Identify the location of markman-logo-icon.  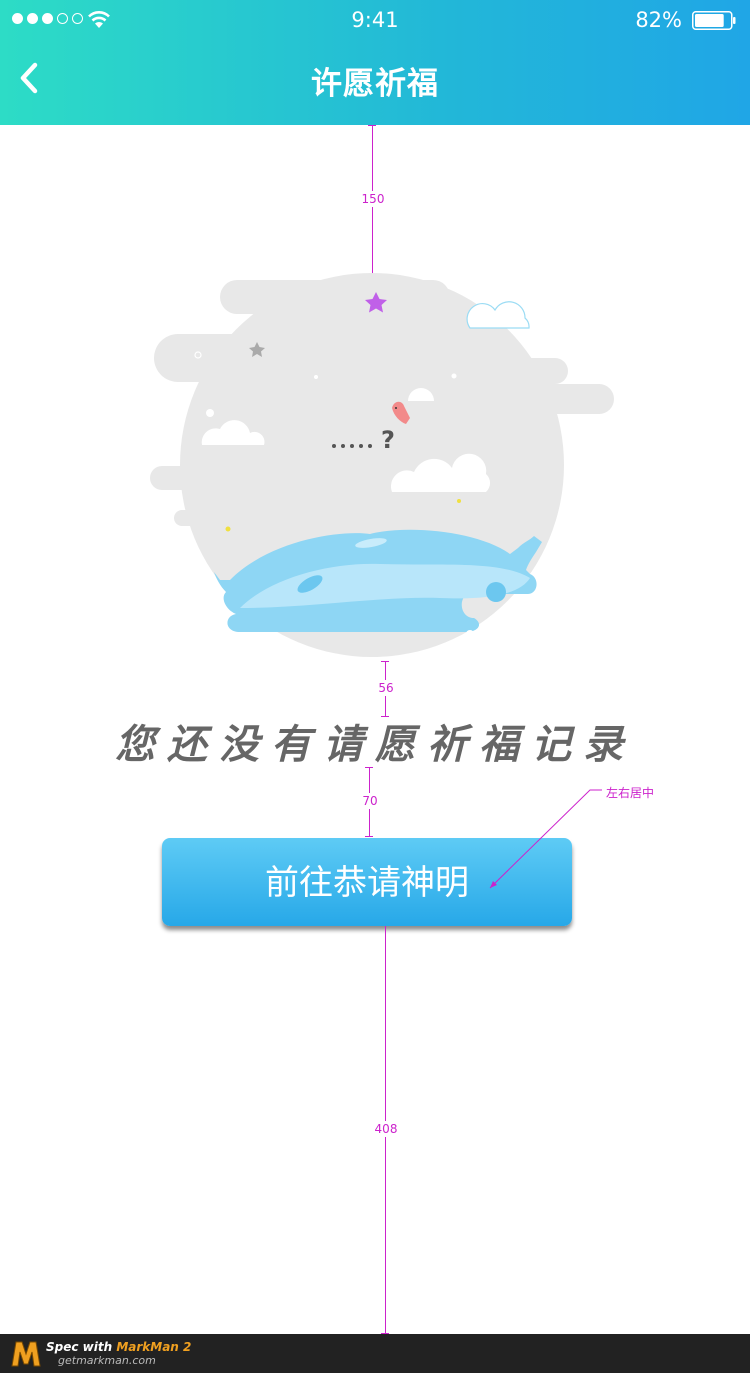
(26, 1354).